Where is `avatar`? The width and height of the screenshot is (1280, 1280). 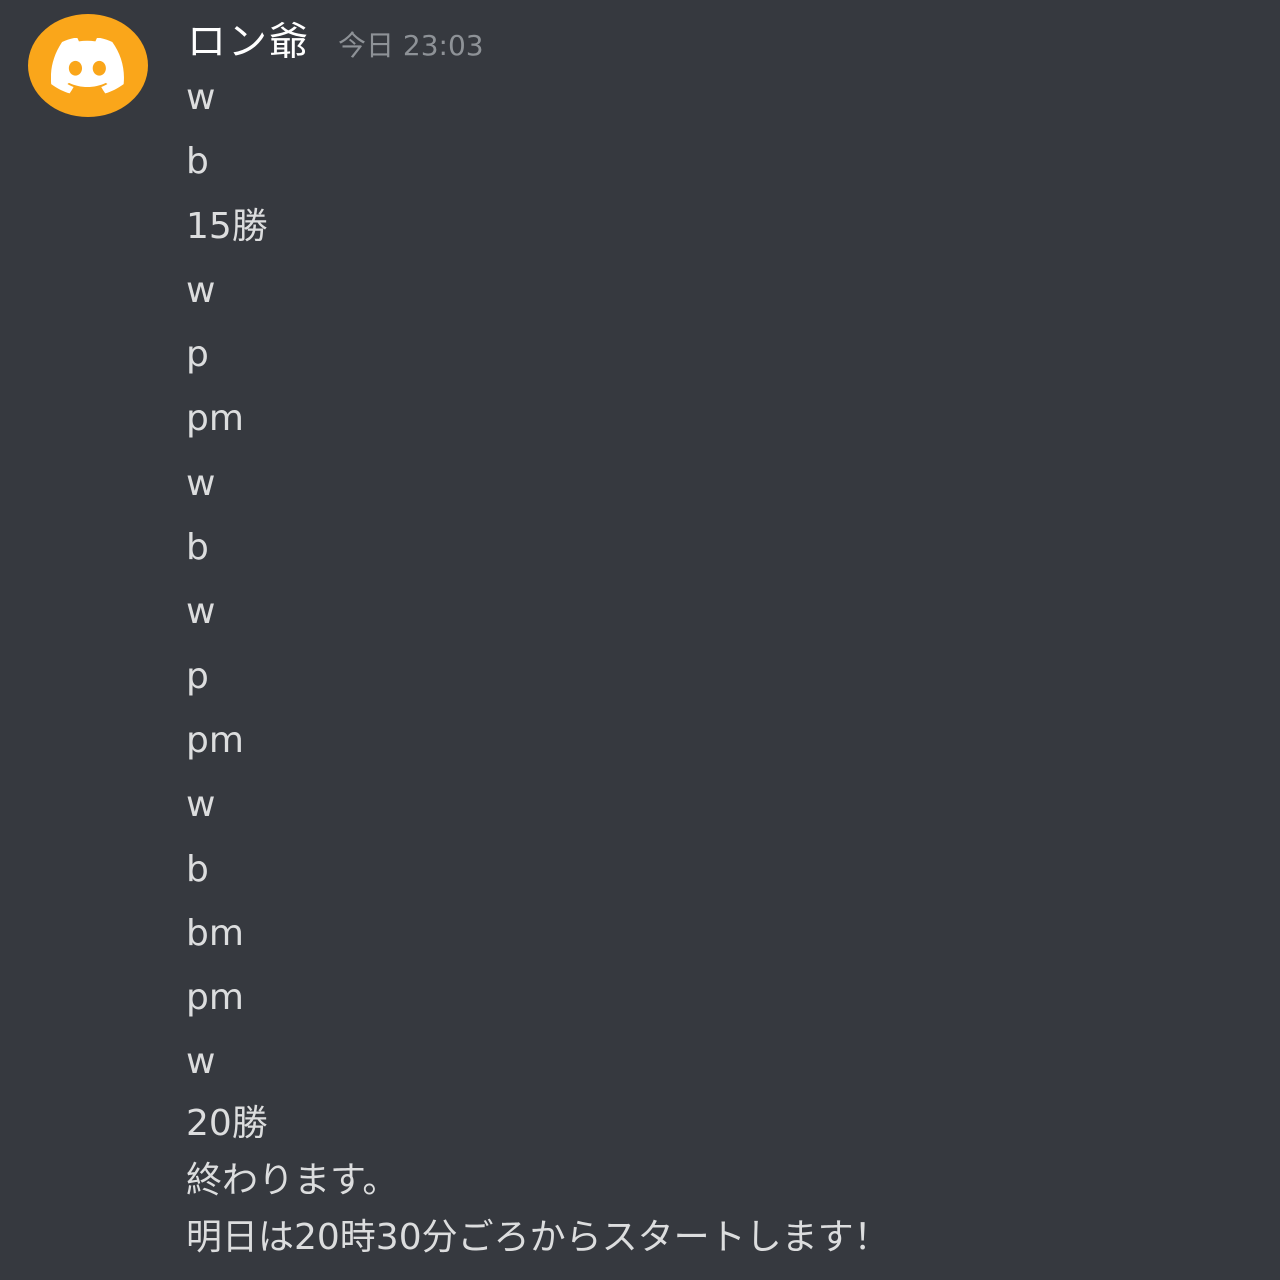 avatar is located at coordinates (88, 65).